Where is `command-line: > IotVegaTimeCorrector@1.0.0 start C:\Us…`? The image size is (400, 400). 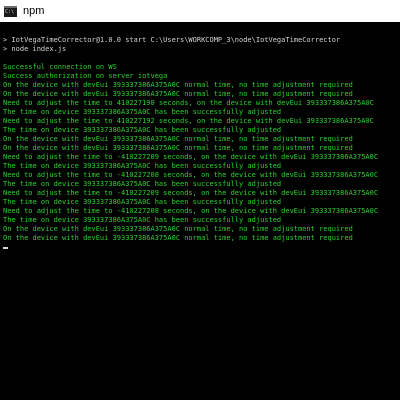 command-line: > IotVegaTimeCorrector@1.0.0 start C:\Us… is located at coordinates (172, 40).